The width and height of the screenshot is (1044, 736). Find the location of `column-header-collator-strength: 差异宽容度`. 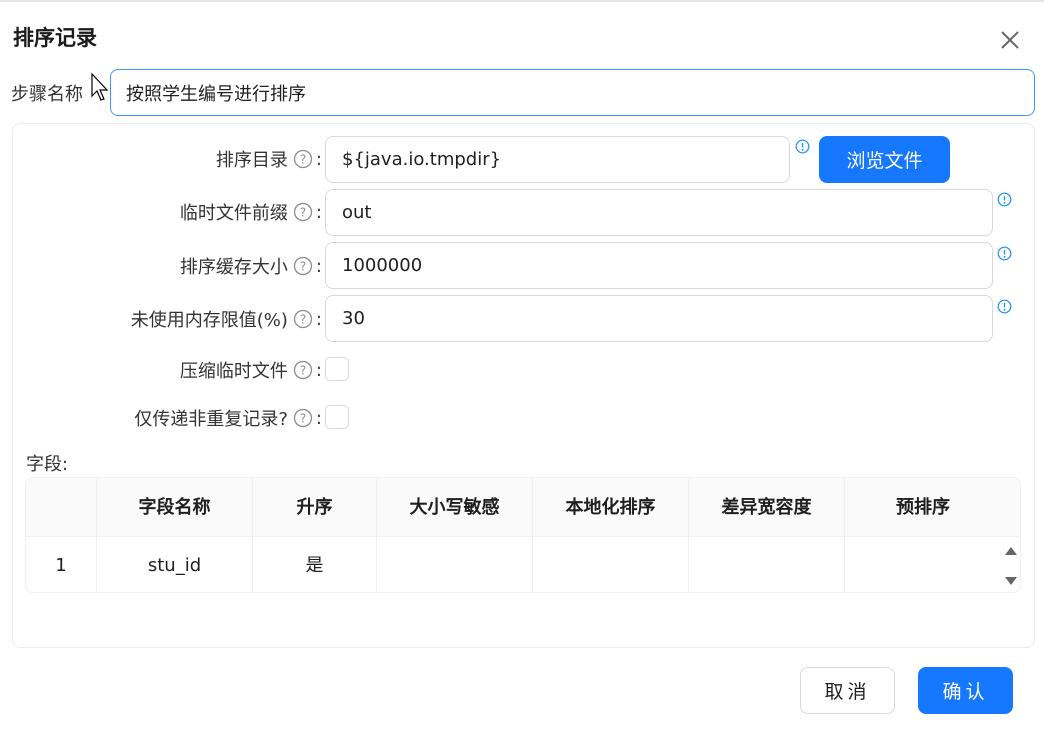

column-header-collator-strength: 差异宽容度 is located at coordinates (767, 507).